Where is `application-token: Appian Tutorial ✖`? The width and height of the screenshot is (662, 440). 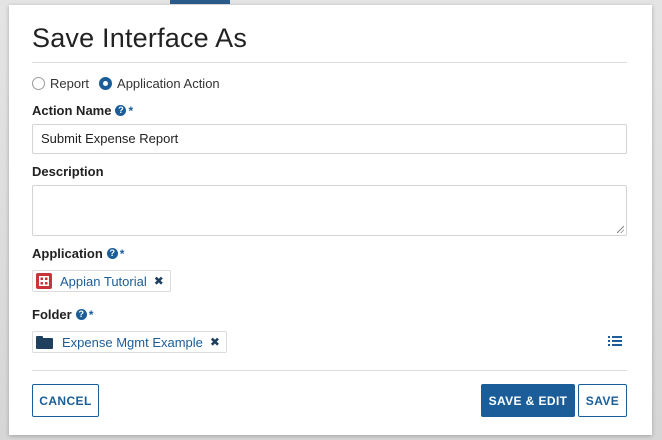
application-token: Appian Tutorial ✖ is located at coordinates (101, 281).